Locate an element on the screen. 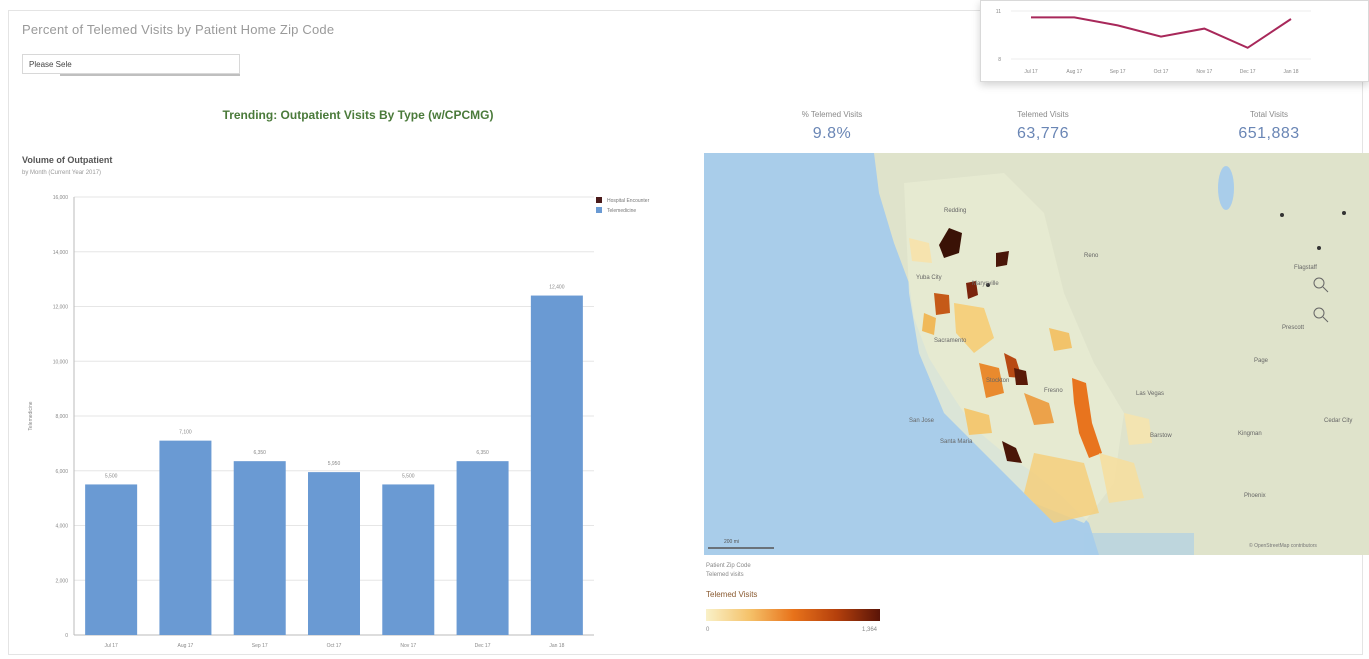 The height and width of the screenshot is (659, 1369). y-tick-label: 10,000 is located at coordinates (61, 362).